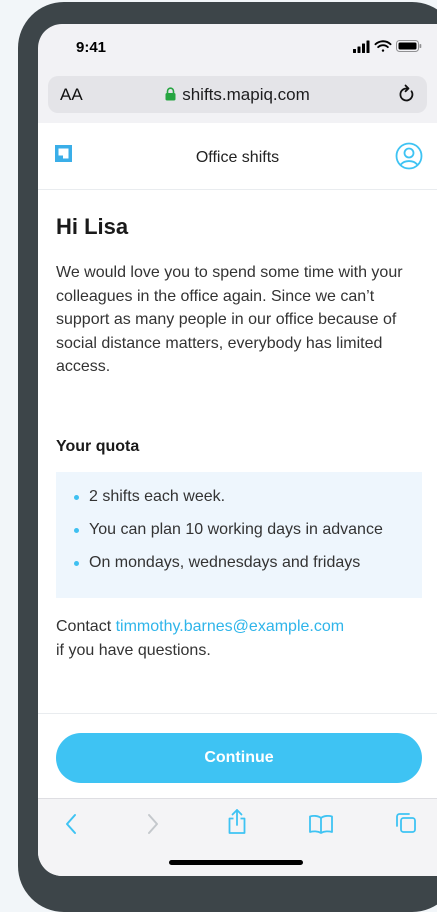  I want to click on continue-button: Continue, so click(239, 758).